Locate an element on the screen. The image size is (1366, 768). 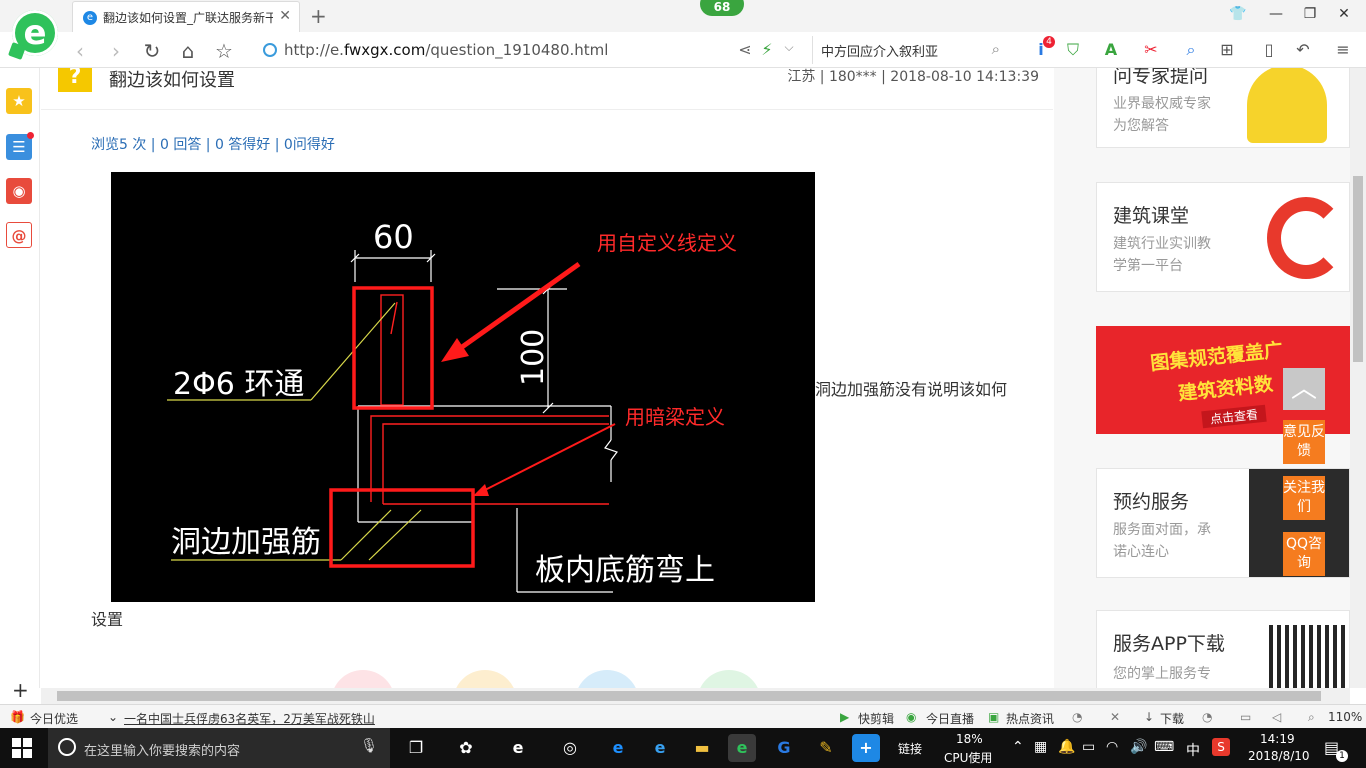
window-icon: ▭ is located at coordinates (1245, 717).